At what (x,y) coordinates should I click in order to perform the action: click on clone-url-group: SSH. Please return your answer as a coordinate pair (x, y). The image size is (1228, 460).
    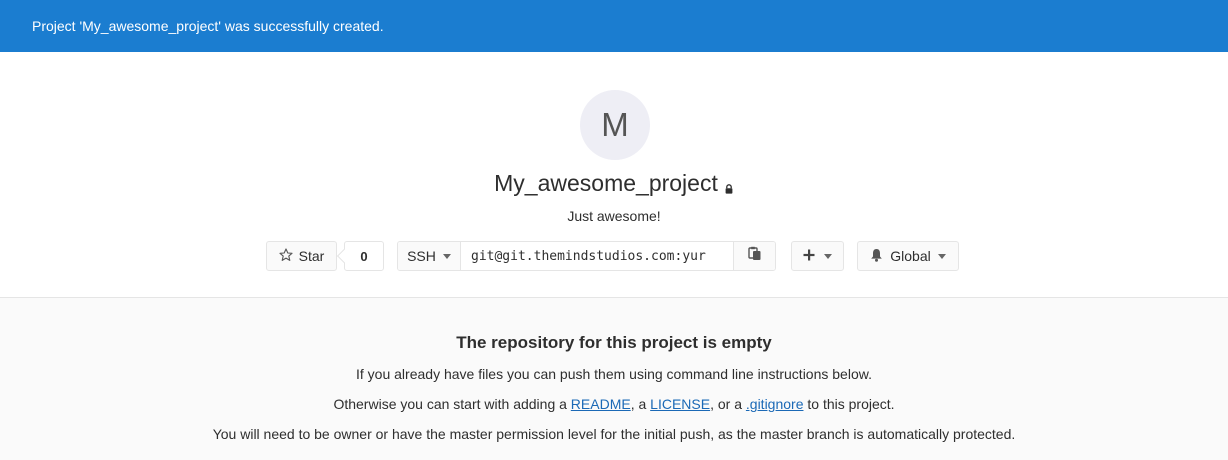
    Looking at the image, I should click on (586, 256).